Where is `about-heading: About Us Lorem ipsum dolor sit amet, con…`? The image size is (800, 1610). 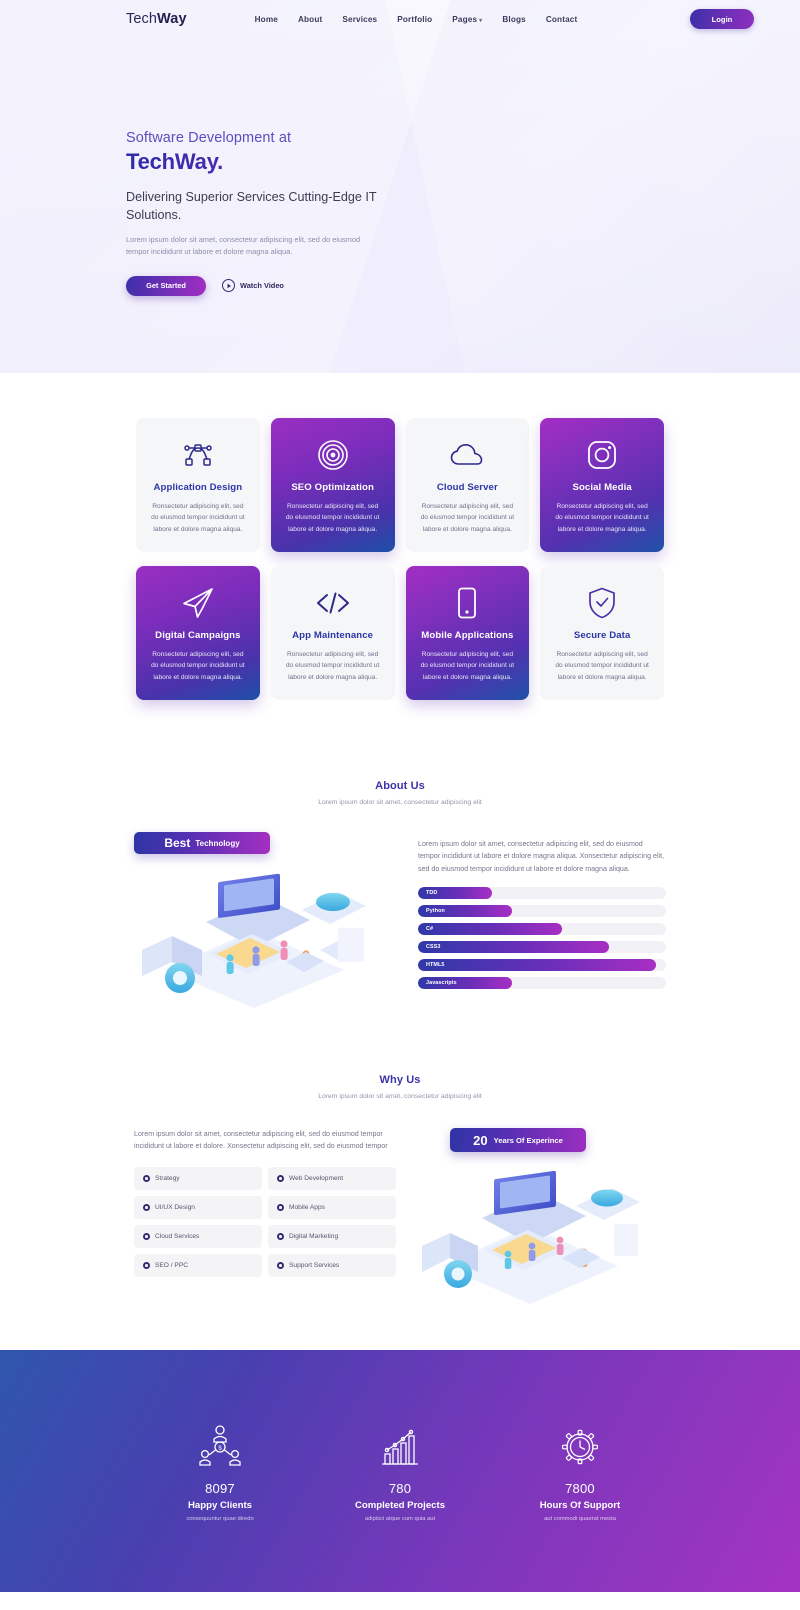 about-heading: About Us Lorem ipsum dolor sit amet, con… is located at coordinates (400, 793).